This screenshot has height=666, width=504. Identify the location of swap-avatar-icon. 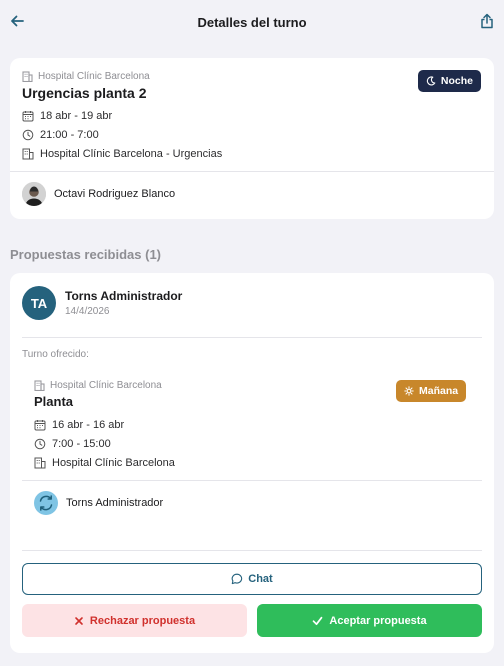
(46, 503).